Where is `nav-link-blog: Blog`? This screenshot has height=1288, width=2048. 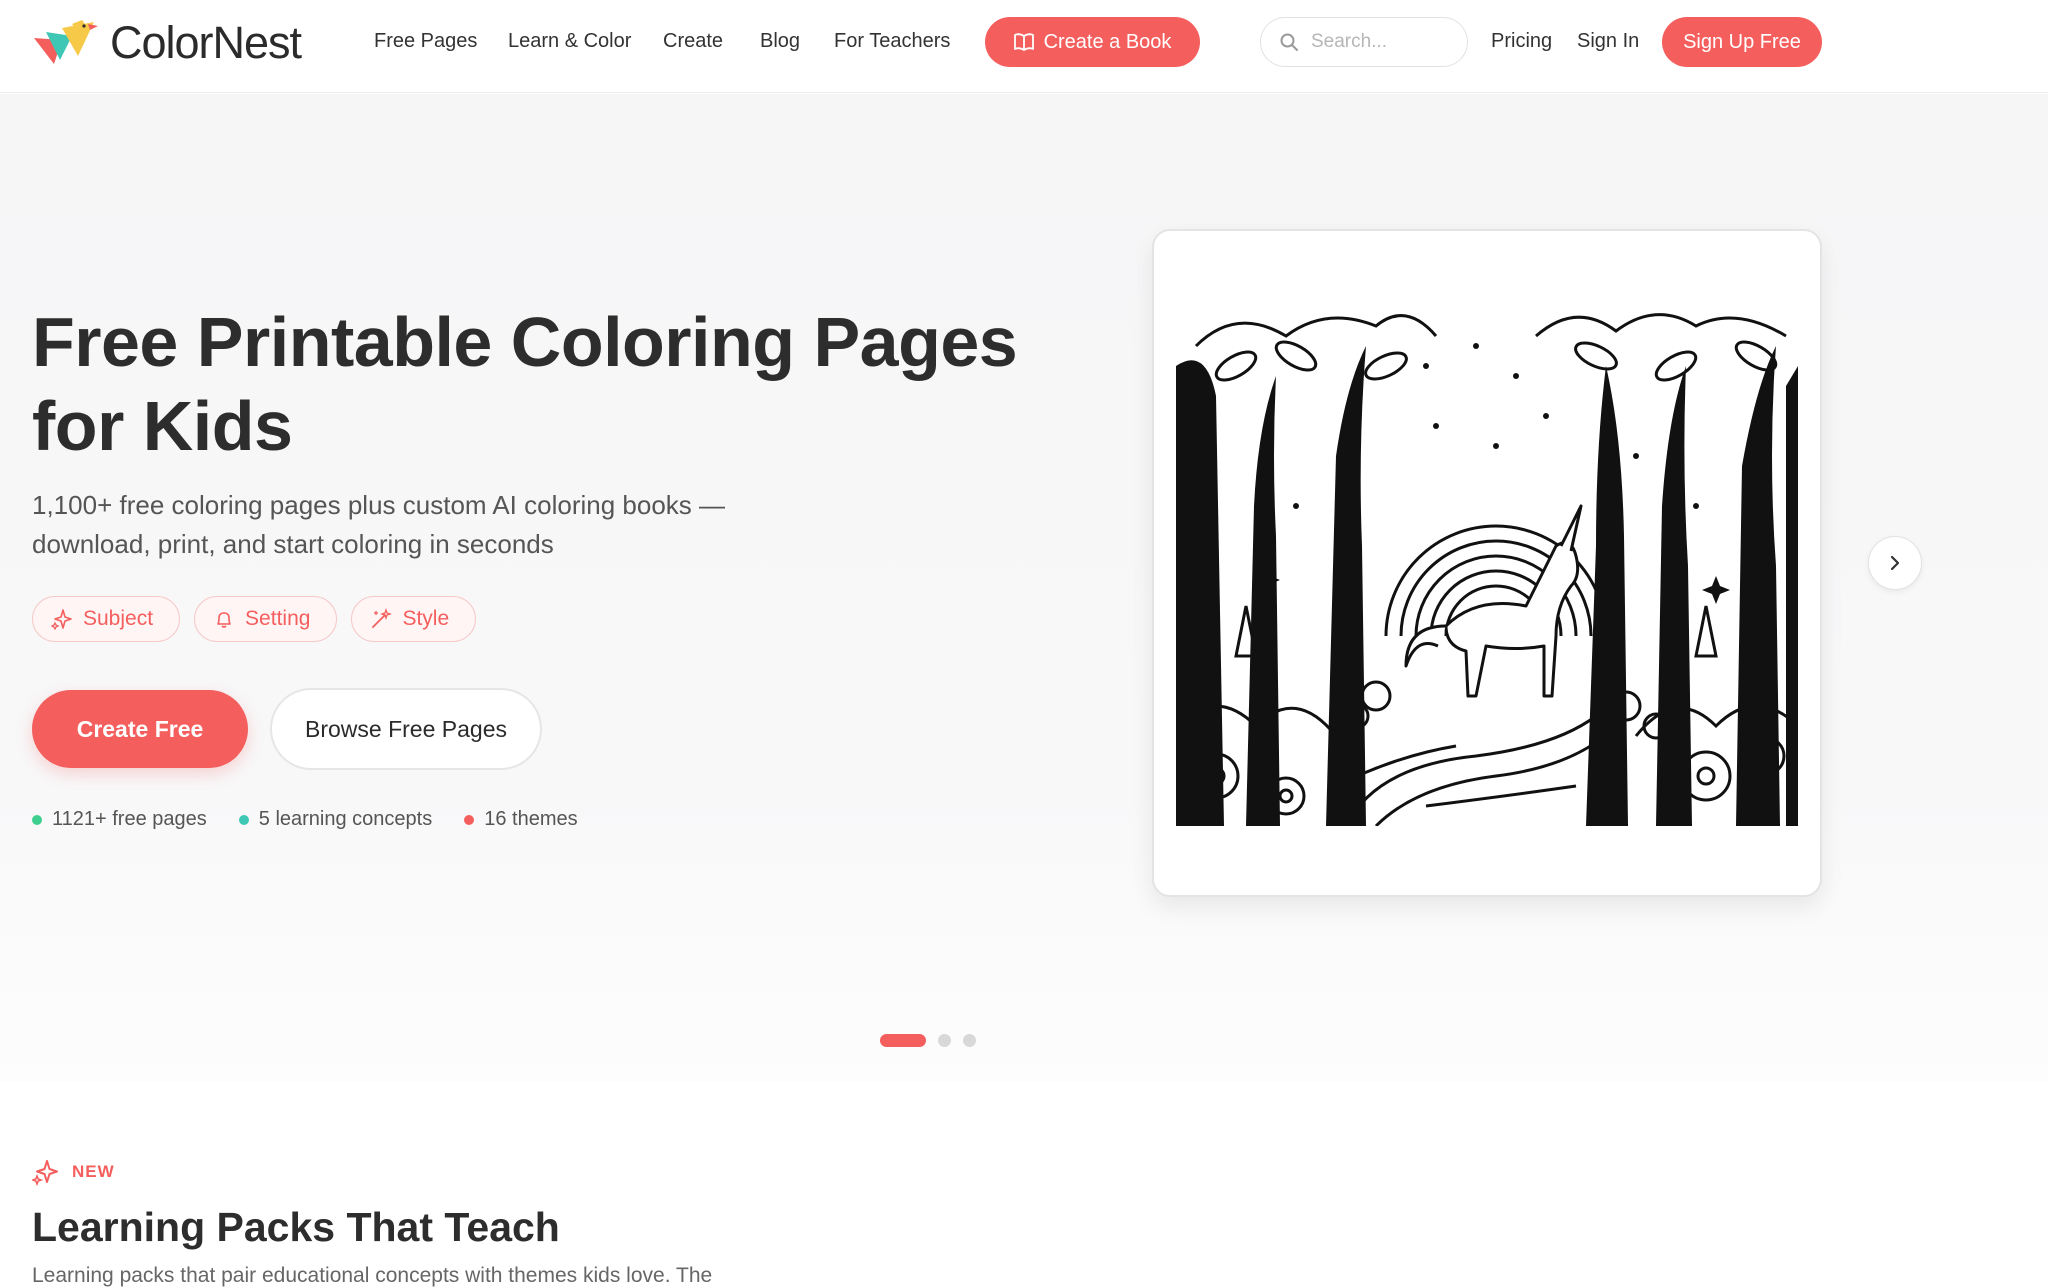
nav-link-blog: Blog is located at coordinates (780, 41).